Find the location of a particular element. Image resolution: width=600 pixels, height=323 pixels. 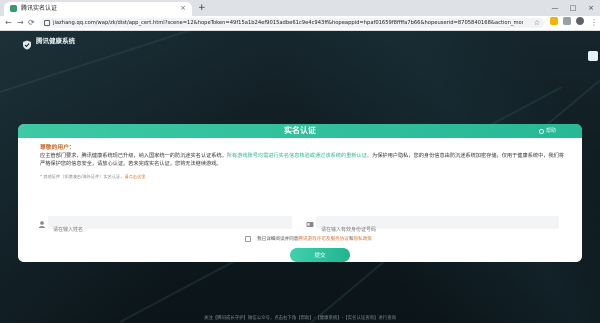

other-id-note: * 其他证件（如港澳台/海外证件）实名认证，请点击这里 is located at coordinates (92, 177).